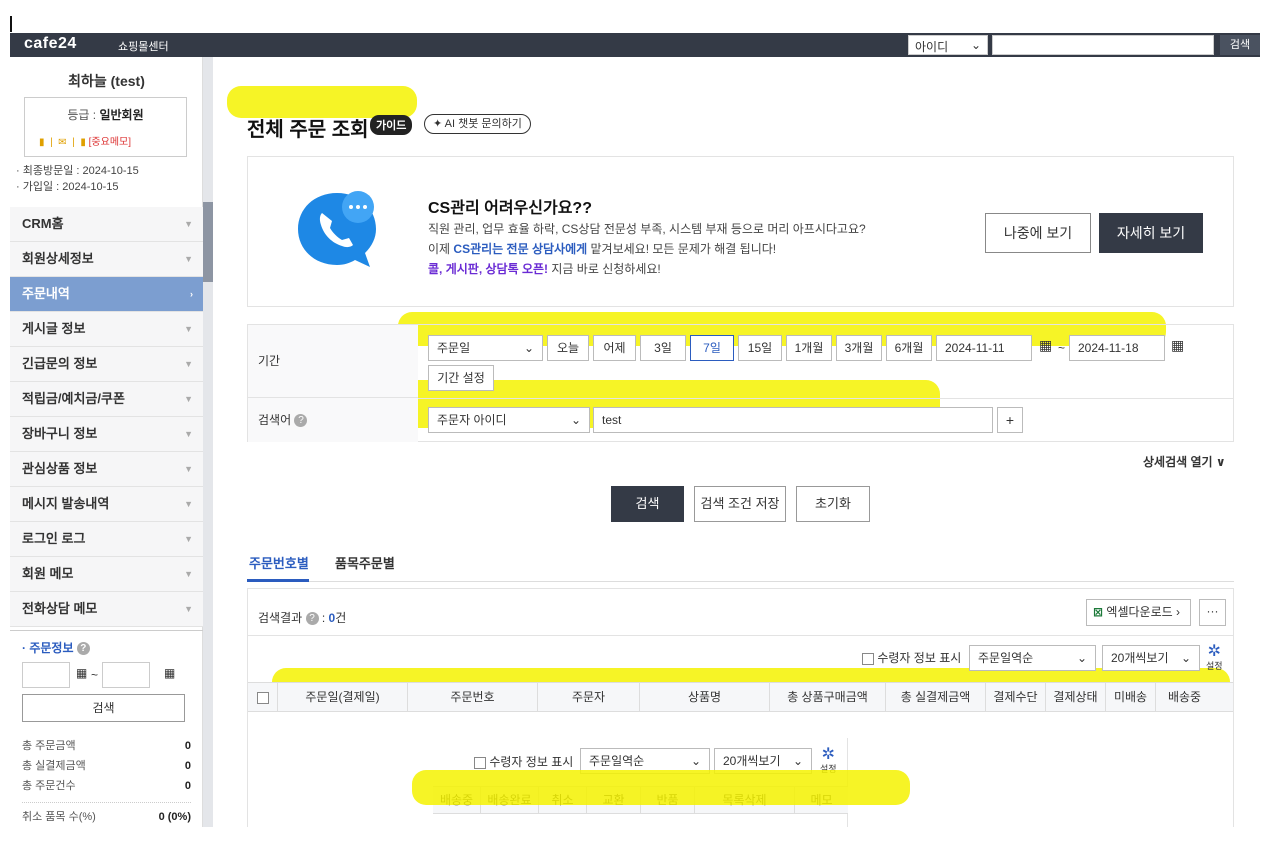 This screenshot has width=1270, height=859. What do you see at coordinates (1151, 658) in the screenshot?
I see `page-size-select: 20개씩보기 ⌄` at bounding box center [1151, 658].